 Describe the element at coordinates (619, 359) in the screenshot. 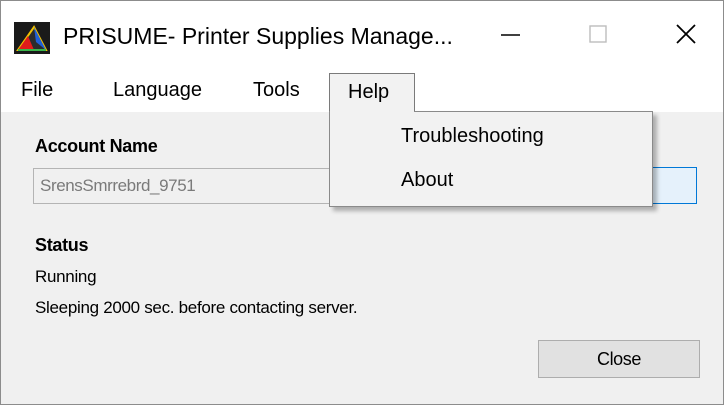

I see `close-button: Close` at that location.